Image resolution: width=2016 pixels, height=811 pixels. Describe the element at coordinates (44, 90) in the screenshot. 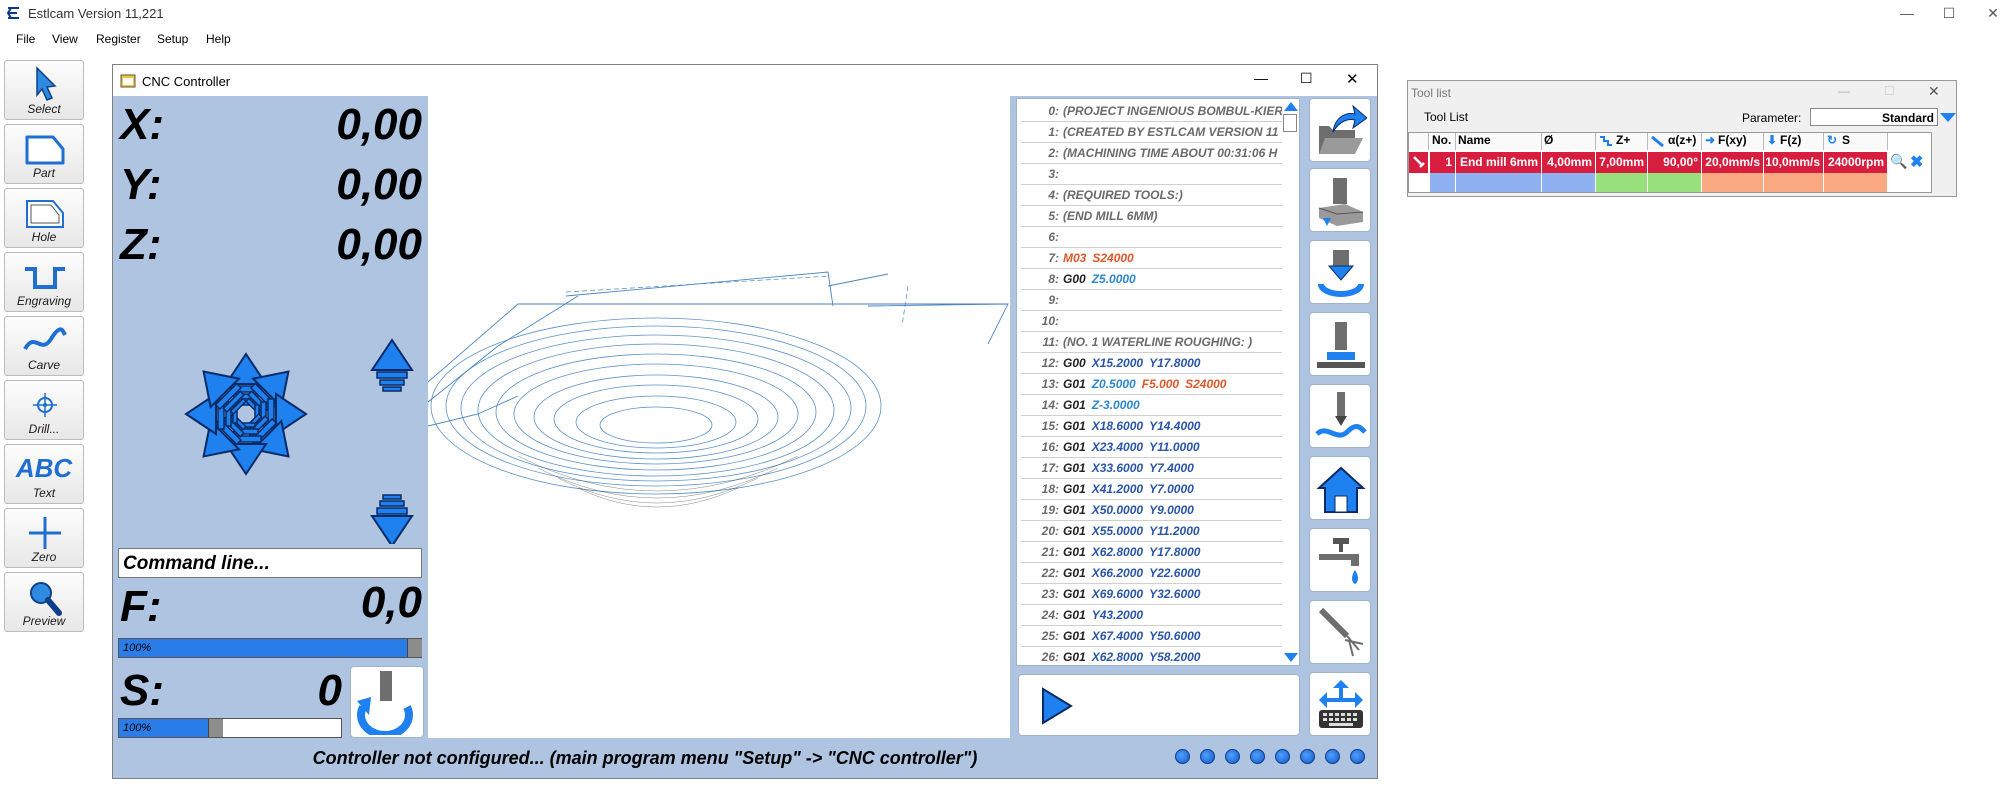

I see `select-button: Select` at that location.